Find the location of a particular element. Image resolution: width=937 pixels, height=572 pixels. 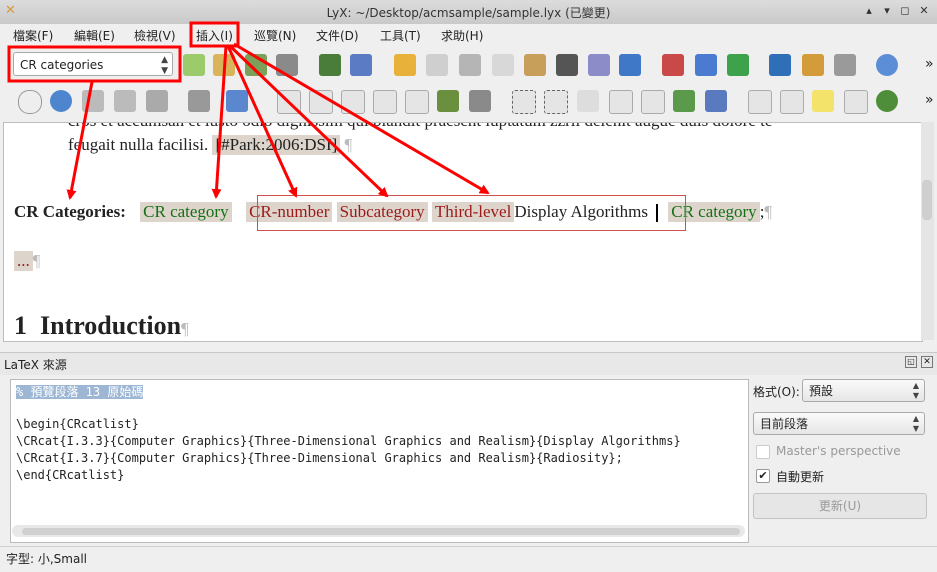

doc-text: feugait nulla facilisi. is located at coordinates (138, 144).